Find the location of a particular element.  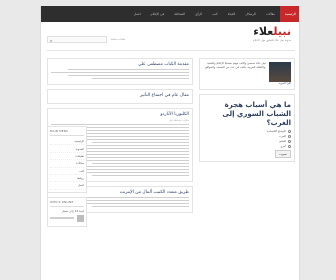

post-title: مقال عام في اجتماع التأثير is located at coordinates (120, 95).